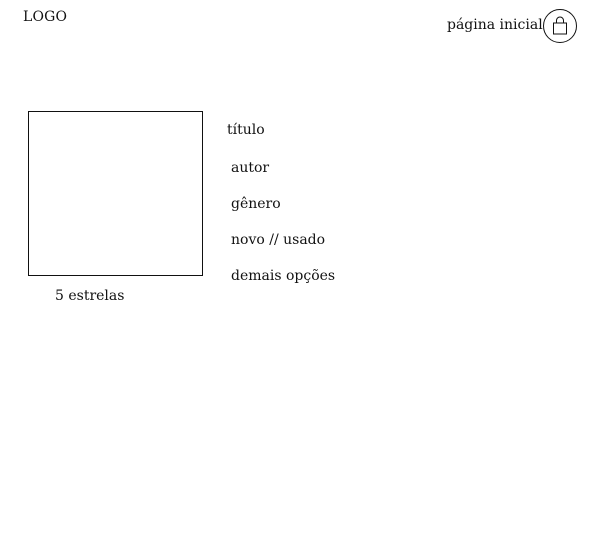 This screenshot has width=615, height=555. I want to click on cart-button, so click(560, 26).